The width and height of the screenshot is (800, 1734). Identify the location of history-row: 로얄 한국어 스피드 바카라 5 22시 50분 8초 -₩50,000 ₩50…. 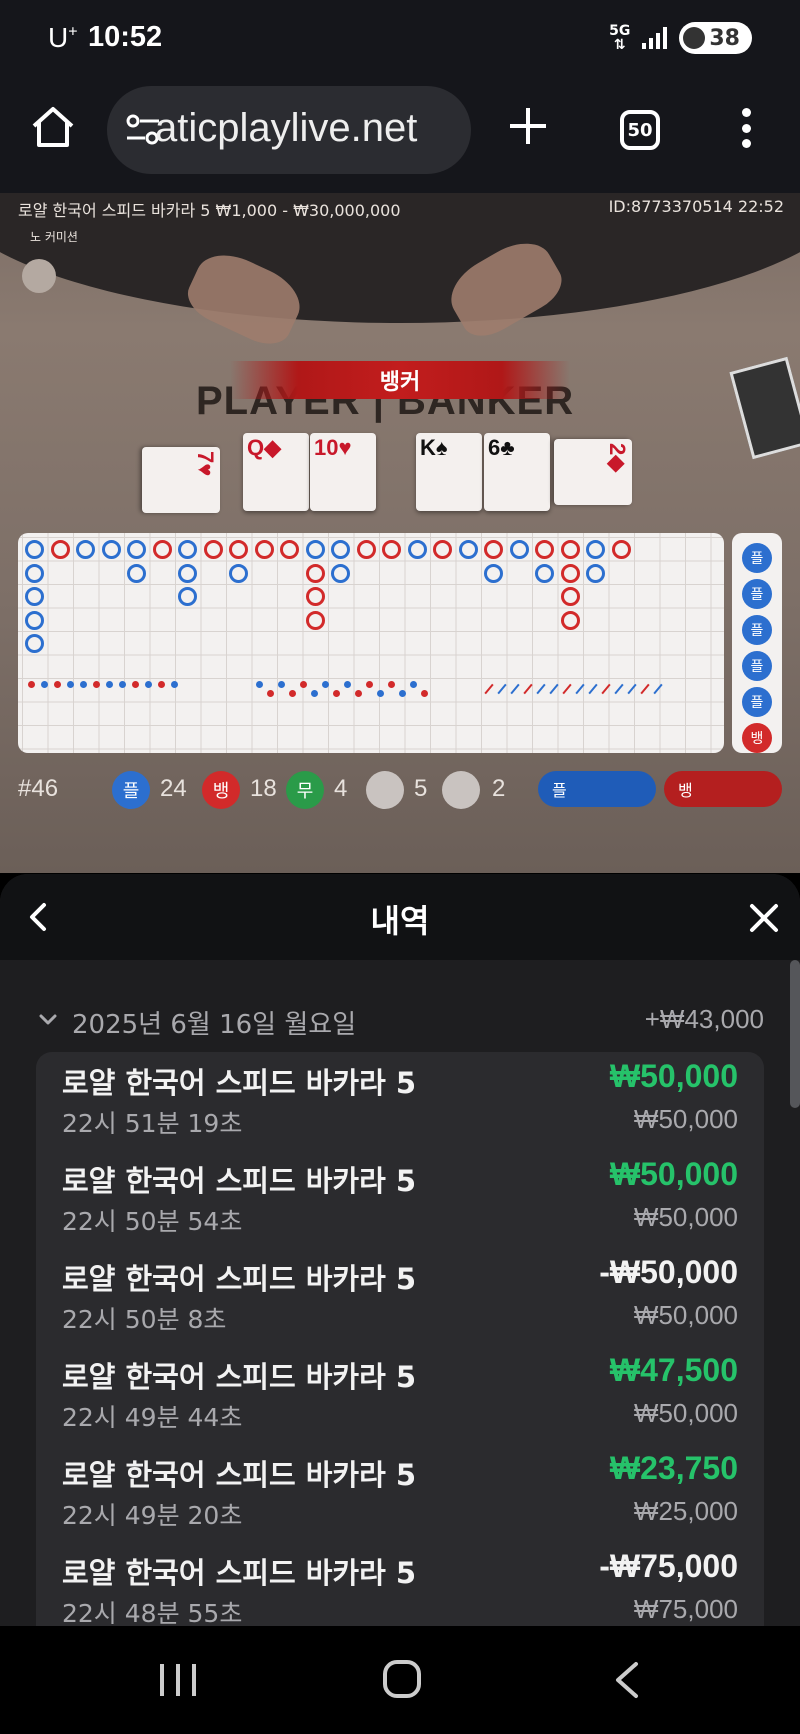
(400, 1297).